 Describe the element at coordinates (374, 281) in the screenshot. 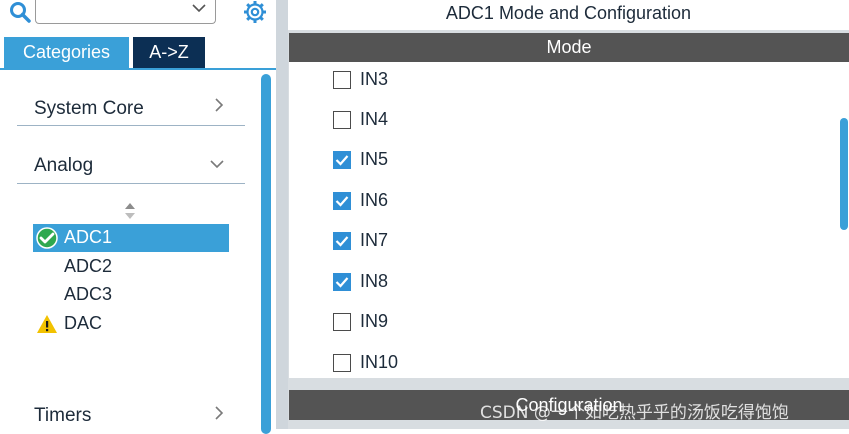

I see `channel-label: IN8` at that location.